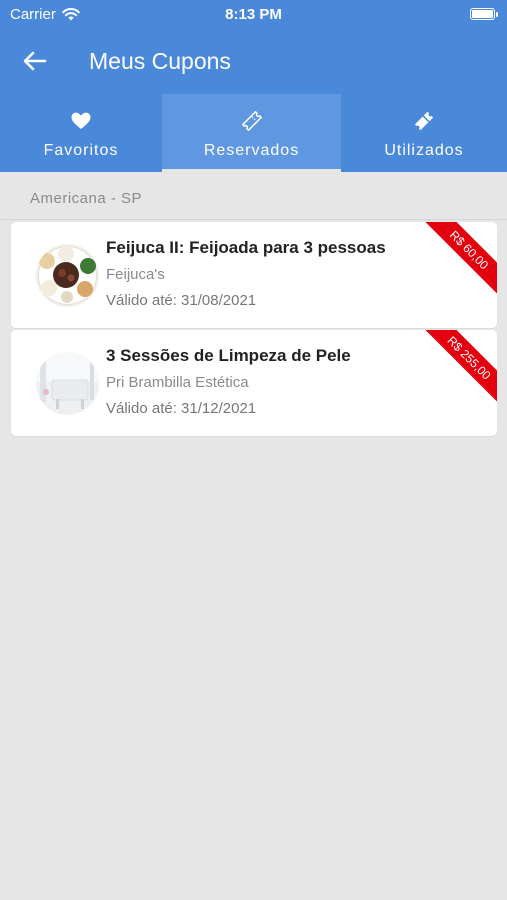 This screenshot has width=507, height=900. I want to click on tab-favoritos: Favoritos, so click(81, 133).